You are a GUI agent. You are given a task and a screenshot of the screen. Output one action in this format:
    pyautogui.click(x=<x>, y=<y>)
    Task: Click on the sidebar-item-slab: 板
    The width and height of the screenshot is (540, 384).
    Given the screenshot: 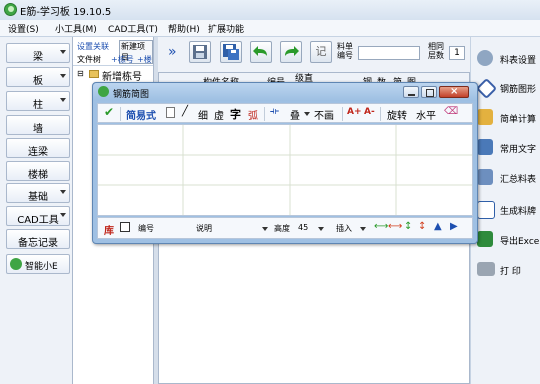 What is the action you would take?
    pyautogui.click(x=38, y=77)
    